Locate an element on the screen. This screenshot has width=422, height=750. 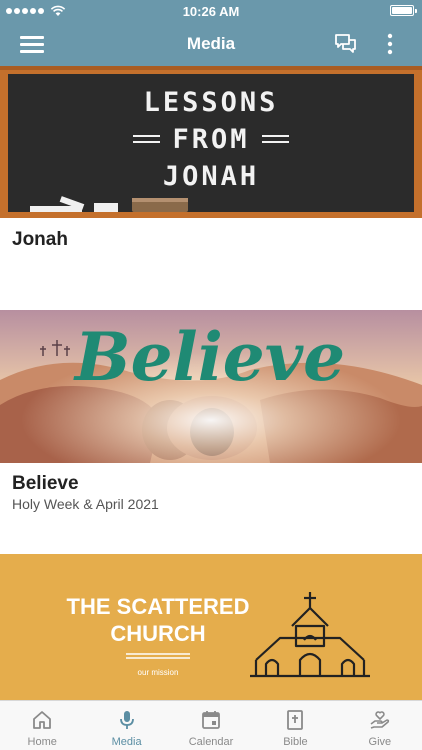
scattered-church-banner-line-1: THE SCATTERED is located at coordinates (158, 606).